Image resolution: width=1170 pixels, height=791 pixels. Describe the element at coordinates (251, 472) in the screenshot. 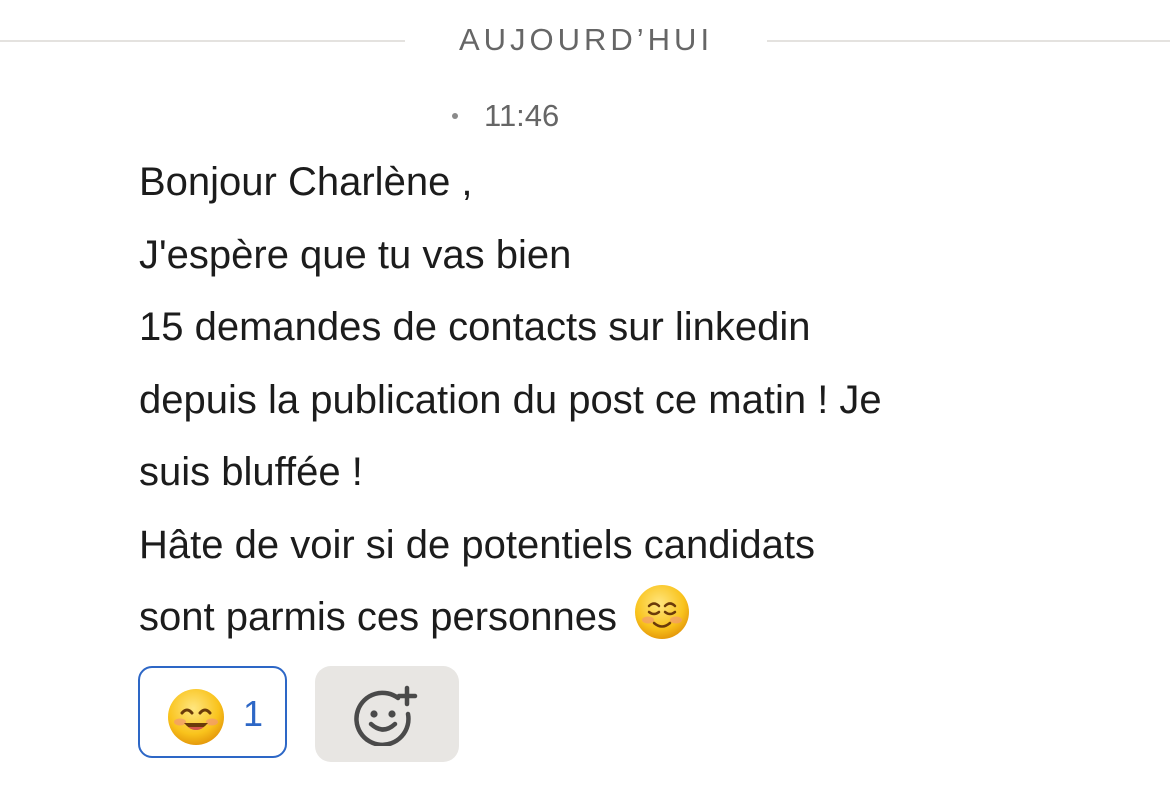

I see `message-line: suis bluffée !` at that location.